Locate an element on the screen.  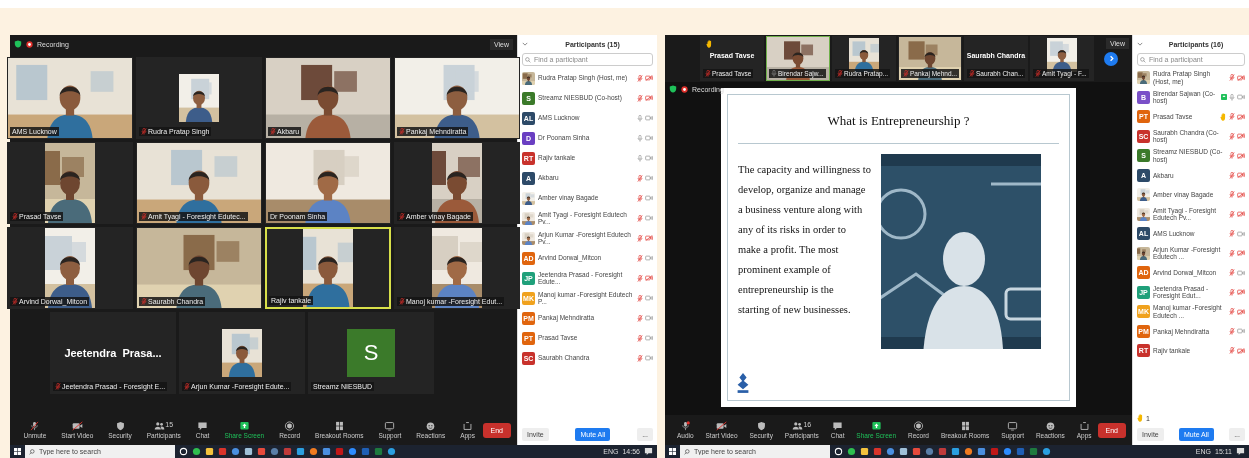
muted-mic-icon is located at coordinates (35, 426).